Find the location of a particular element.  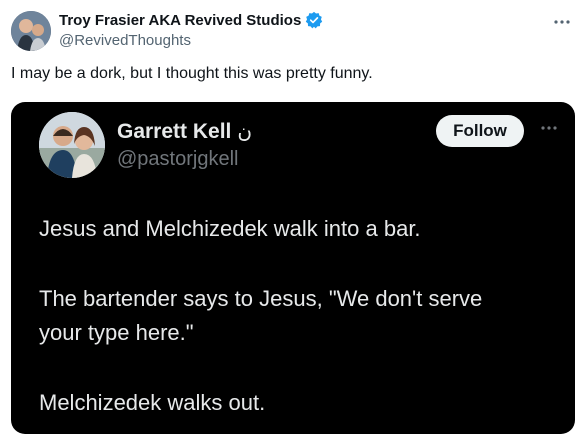

embedded-text-line: your type here." is located at coordinates (116, 332).